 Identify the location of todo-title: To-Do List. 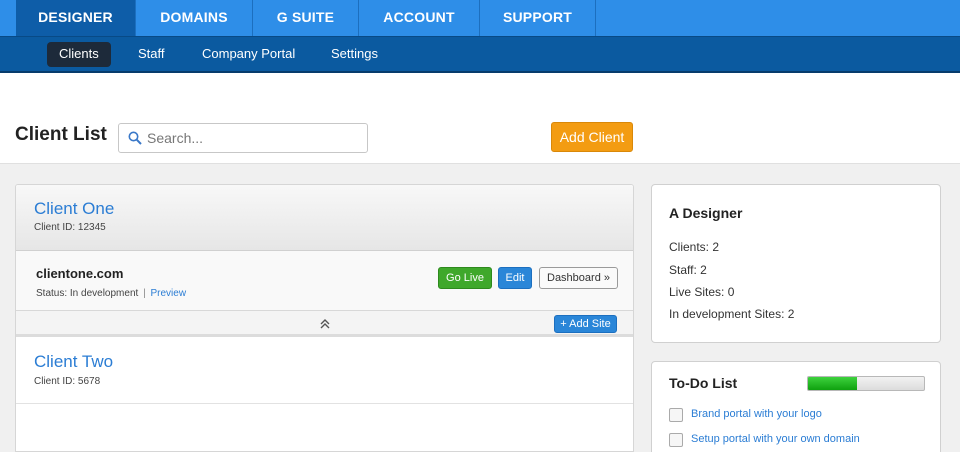
(703, 383).